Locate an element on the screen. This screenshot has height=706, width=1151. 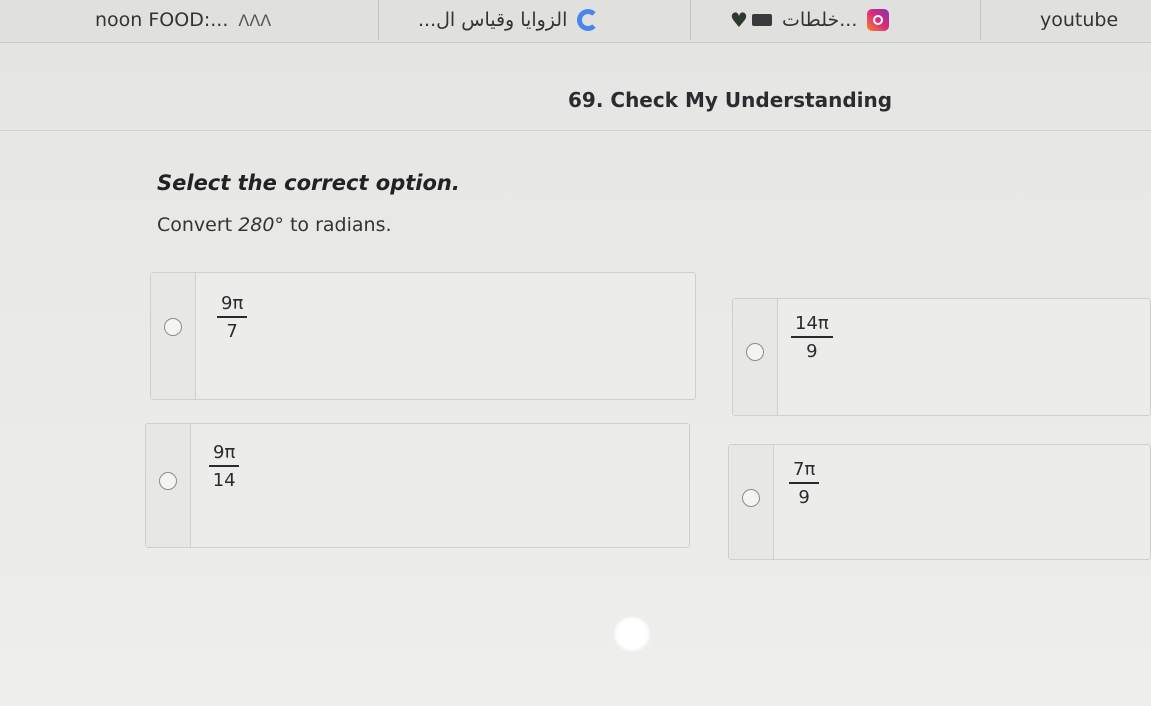
answer-option-1: 9π 7 is located at coordinates (423, 336).